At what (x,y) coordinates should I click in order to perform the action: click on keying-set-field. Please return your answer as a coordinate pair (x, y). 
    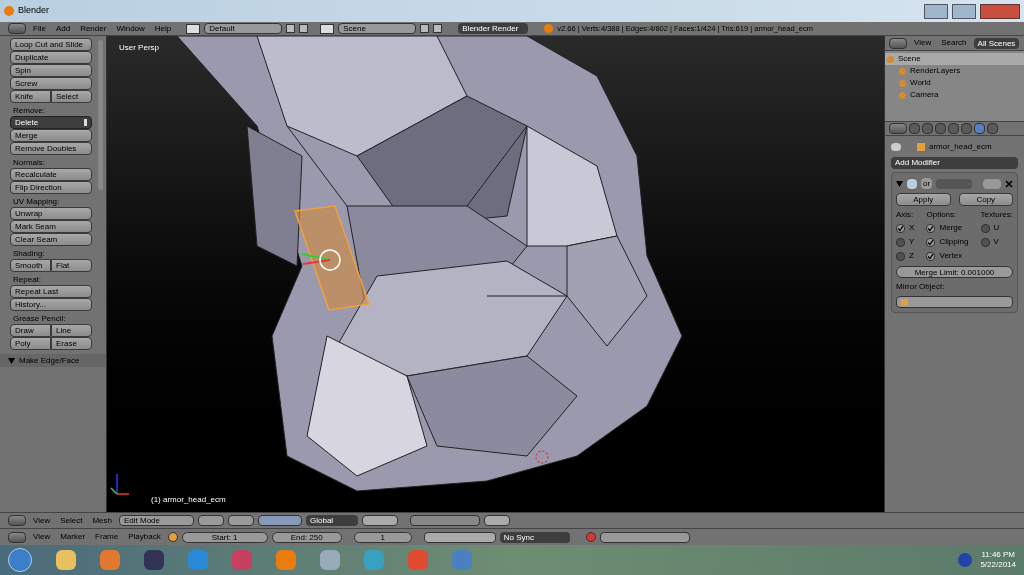
    Looking at the image, I should click on (644, 537).